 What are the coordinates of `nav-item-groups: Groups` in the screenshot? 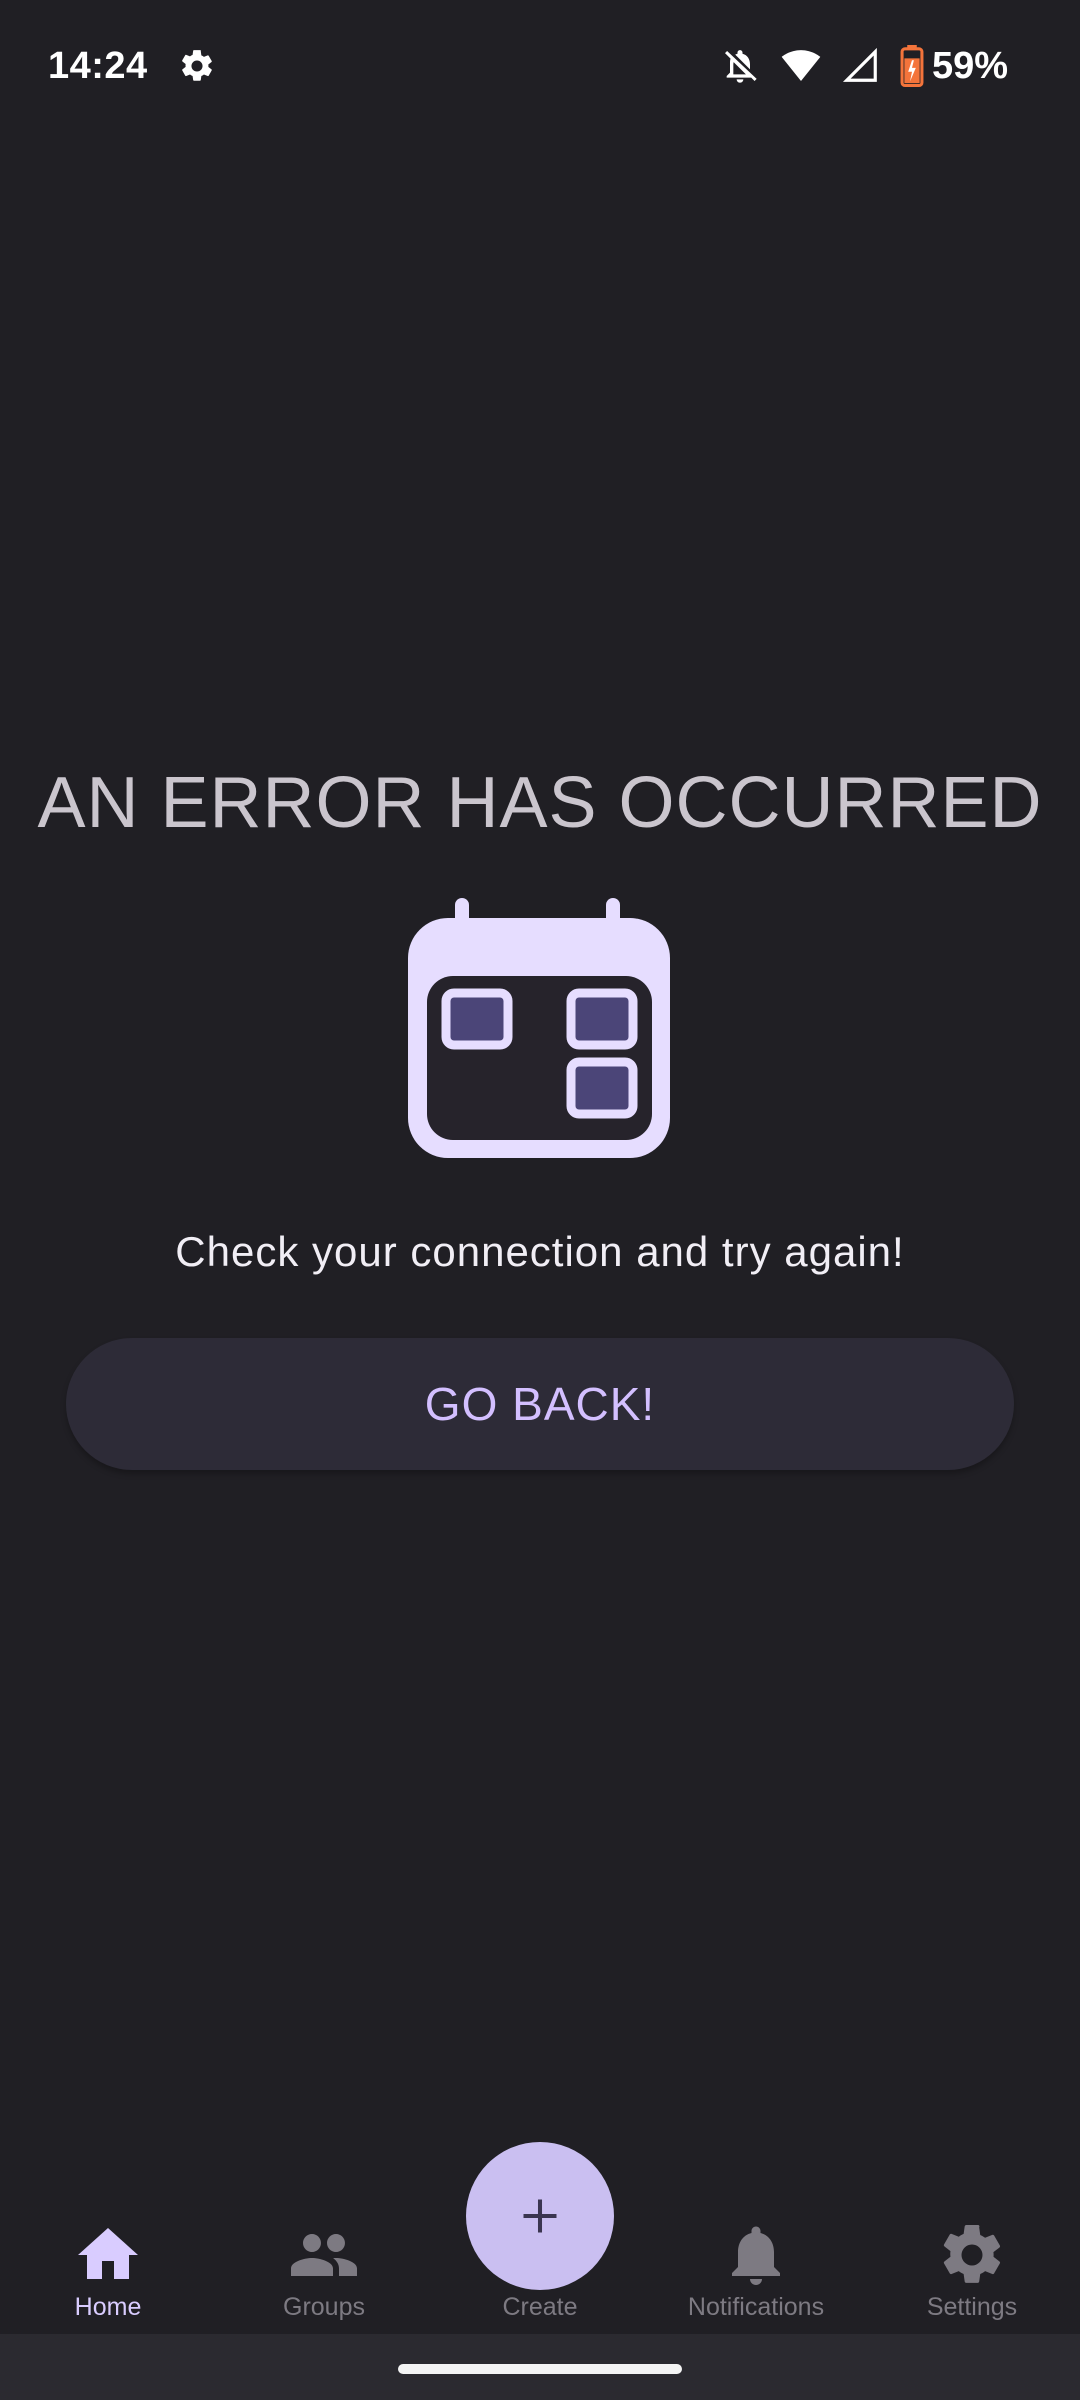 It's located at (324, 2267).